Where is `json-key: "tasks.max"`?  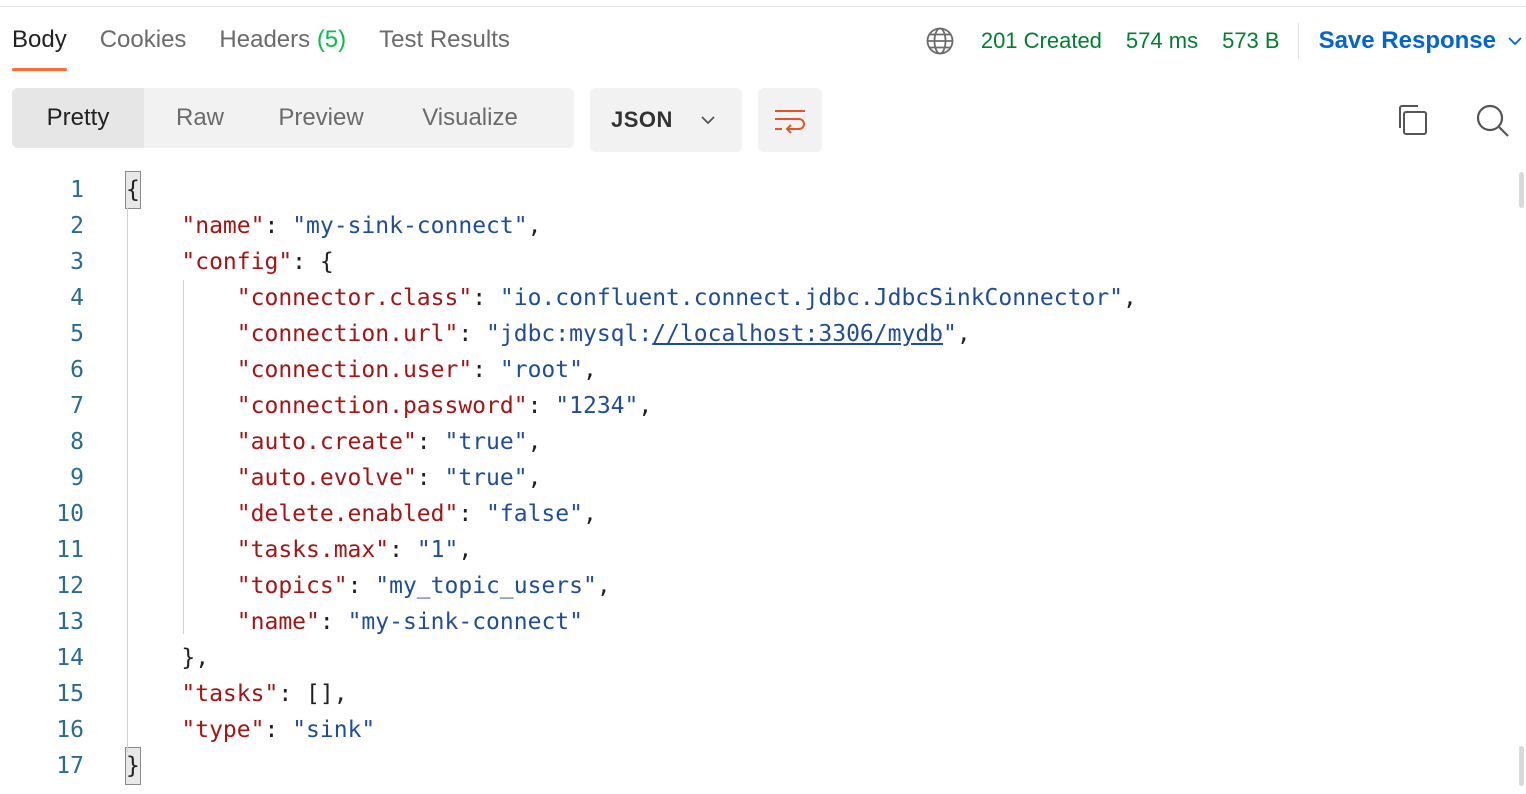 json-key: "tasks.max" is located at coordinates (313, 550).